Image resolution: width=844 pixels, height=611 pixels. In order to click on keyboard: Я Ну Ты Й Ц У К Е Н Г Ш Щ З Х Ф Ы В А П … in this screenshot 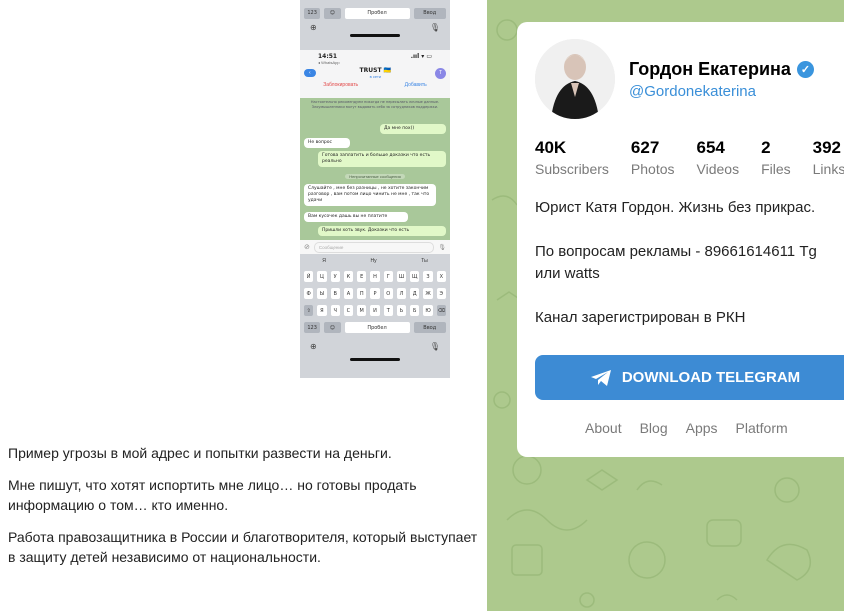, I will do `click(375, 316)`.